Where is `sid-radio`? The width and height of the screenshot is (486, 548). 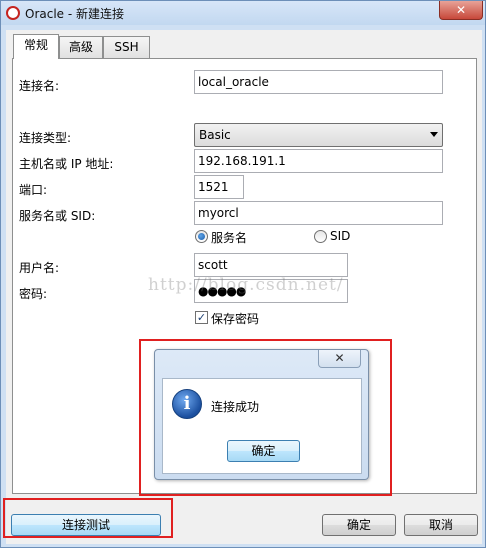 sid-radio is located at coordinates (320, 236).